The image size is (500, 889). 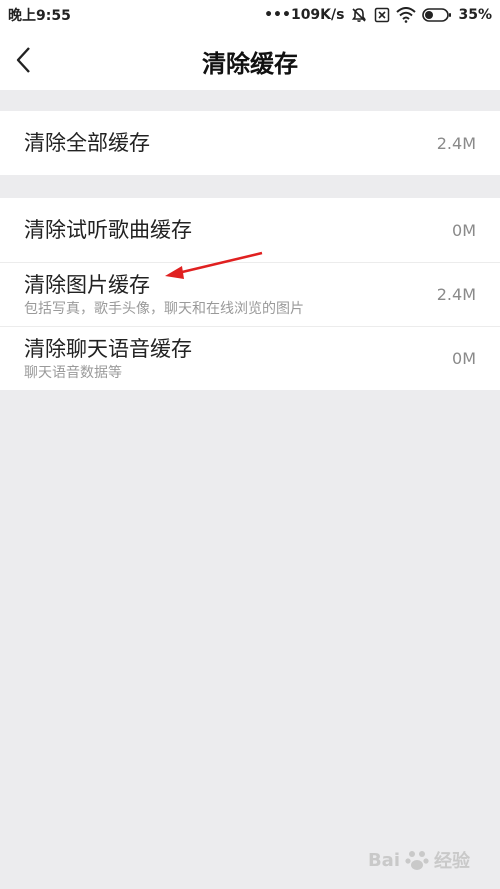 What do you see at coordinates (359, 15) in the screenshot?
I see `mute-icon` at bounding box center [359, 15].